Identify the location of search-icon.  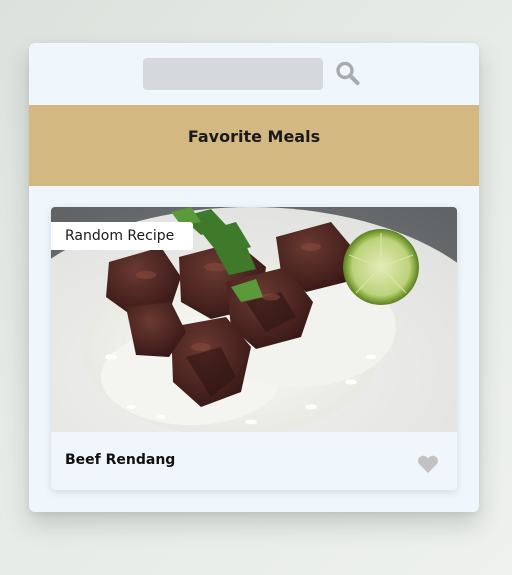
(348, 73).